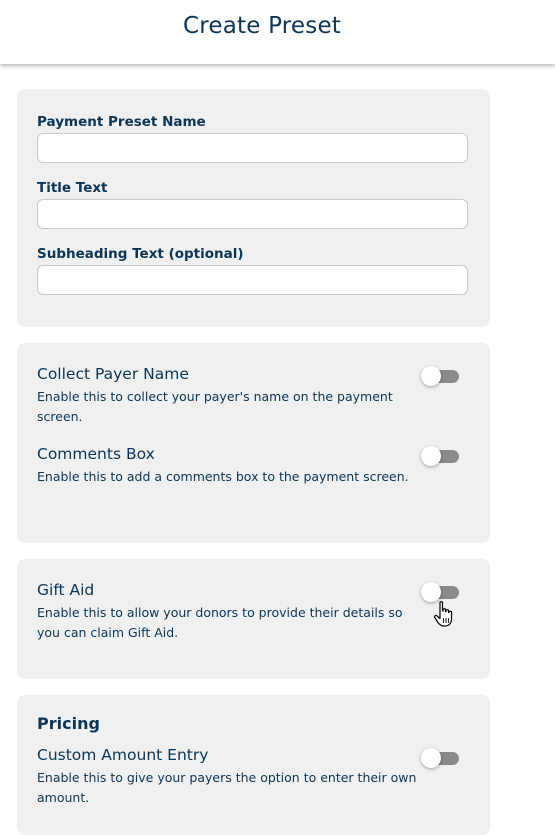 The width and height of the screenshot is (555, 835). I want to click on comments-box-toggle, so click(440, 456).